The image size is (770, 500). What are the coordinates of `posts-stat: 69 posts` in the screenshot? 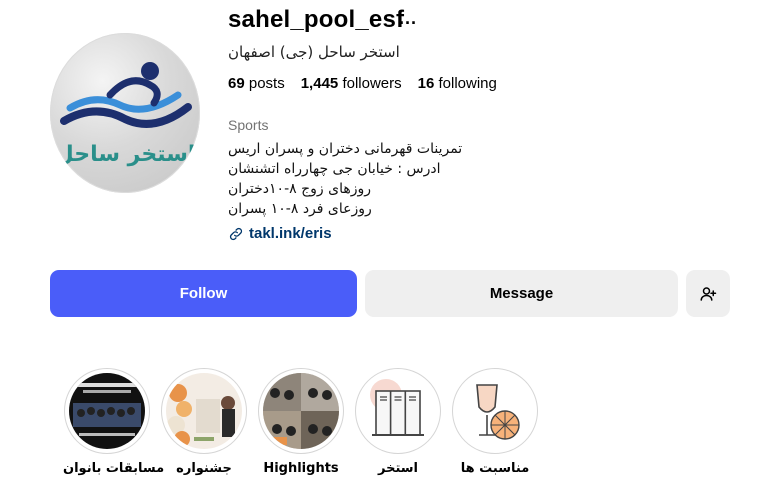 It's located at (256, 83).